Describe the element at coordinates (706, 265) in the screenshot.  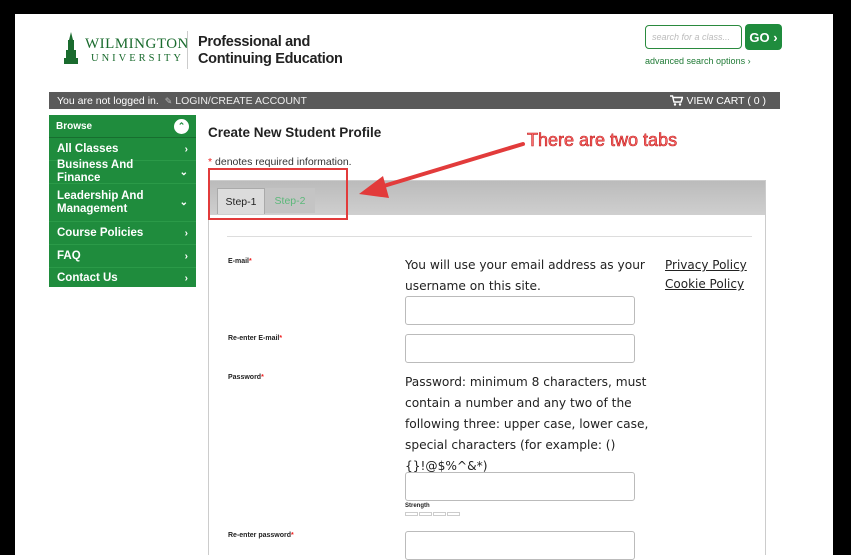
I see `privacy-policy-link: Privacy Policy` at that location.